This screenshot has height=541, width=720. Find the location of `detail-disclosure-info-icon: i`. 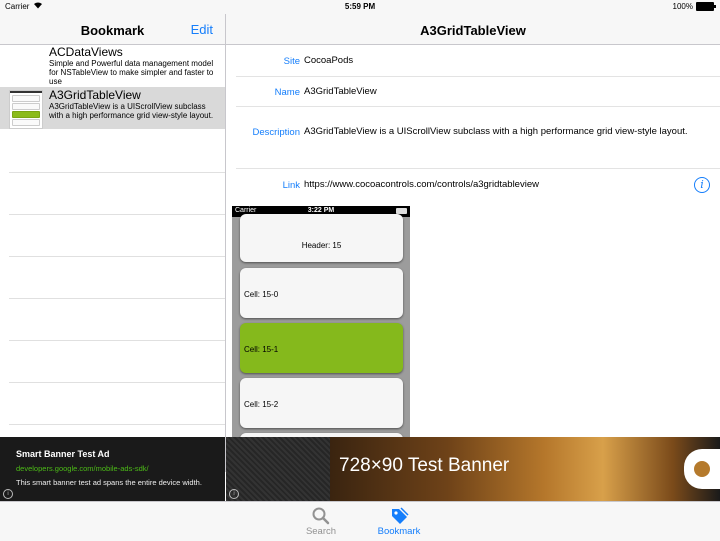

detail-disclosure-info-icon: i is located at coordinates (702, 185).